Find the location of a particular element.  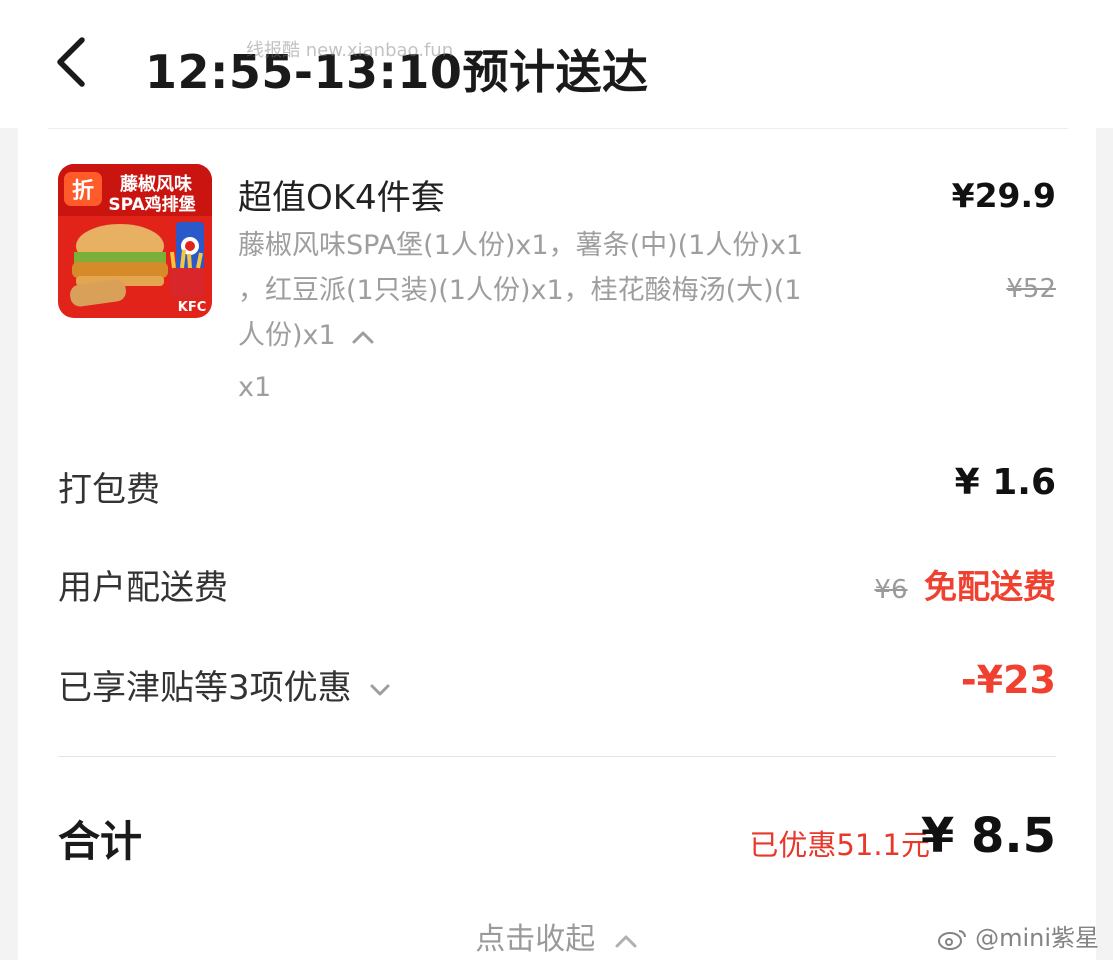

back-button is located at coordinates (73, 62).